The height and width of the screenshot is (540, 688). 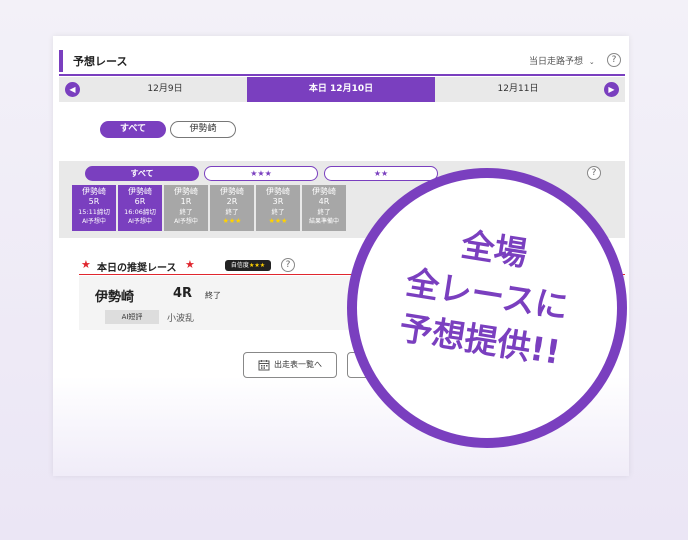 I want to click on confidence-label: 自信度, so click(x=239, y=265).